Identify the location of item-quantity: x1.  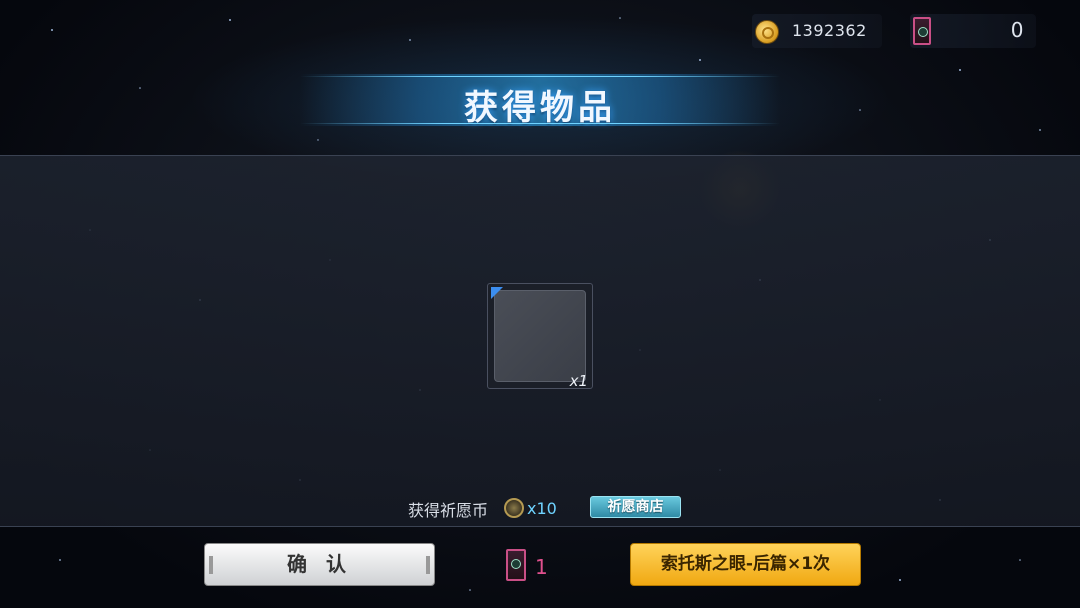
(578, 381).